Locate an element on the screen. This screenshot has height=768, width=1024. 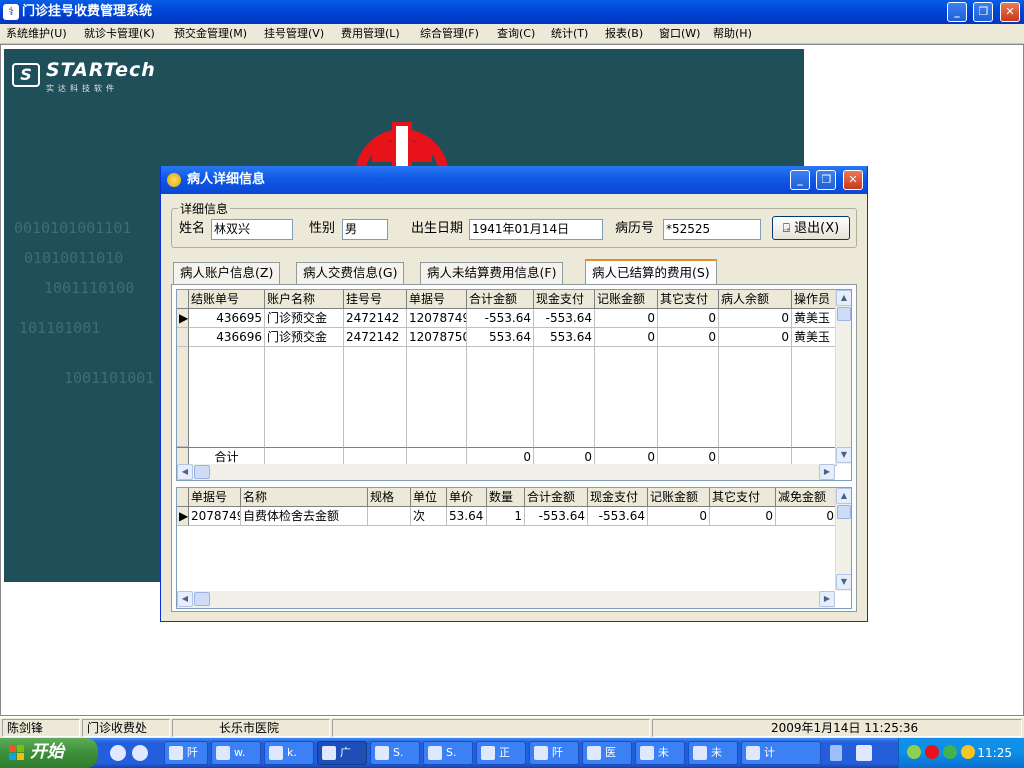
col-header: 单位 is located at coordinates (429, 497).